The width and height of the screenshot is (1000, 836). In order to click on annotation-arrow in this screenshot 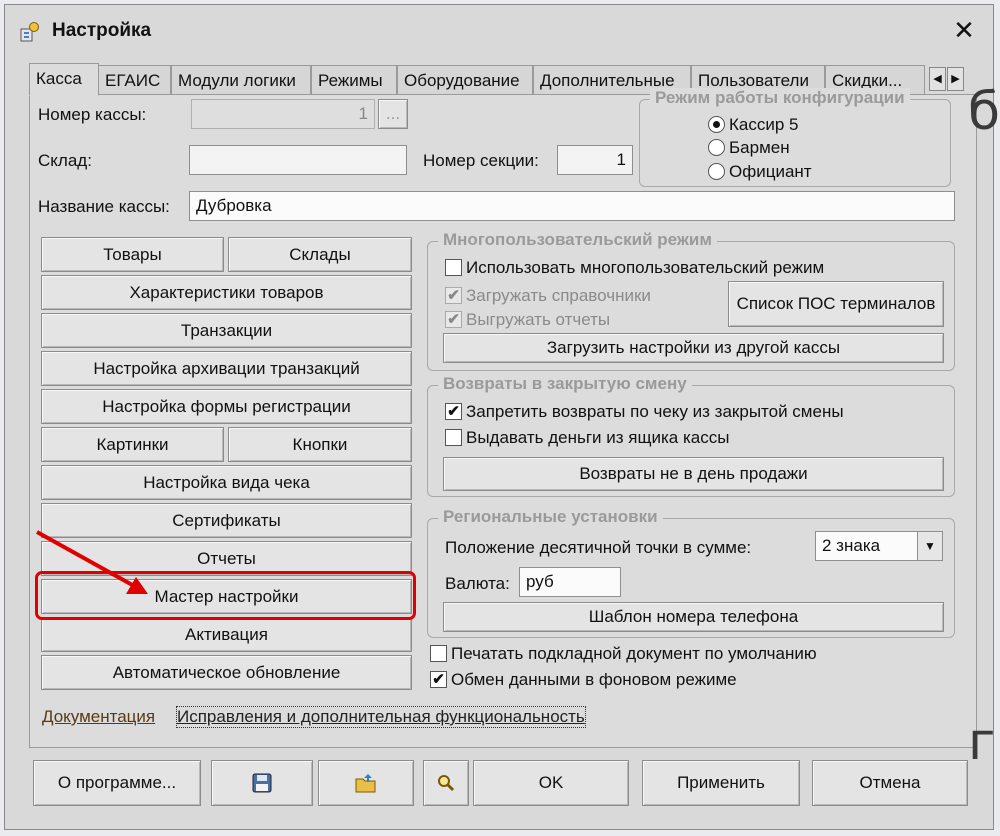, I will do `click(92, 562)`.